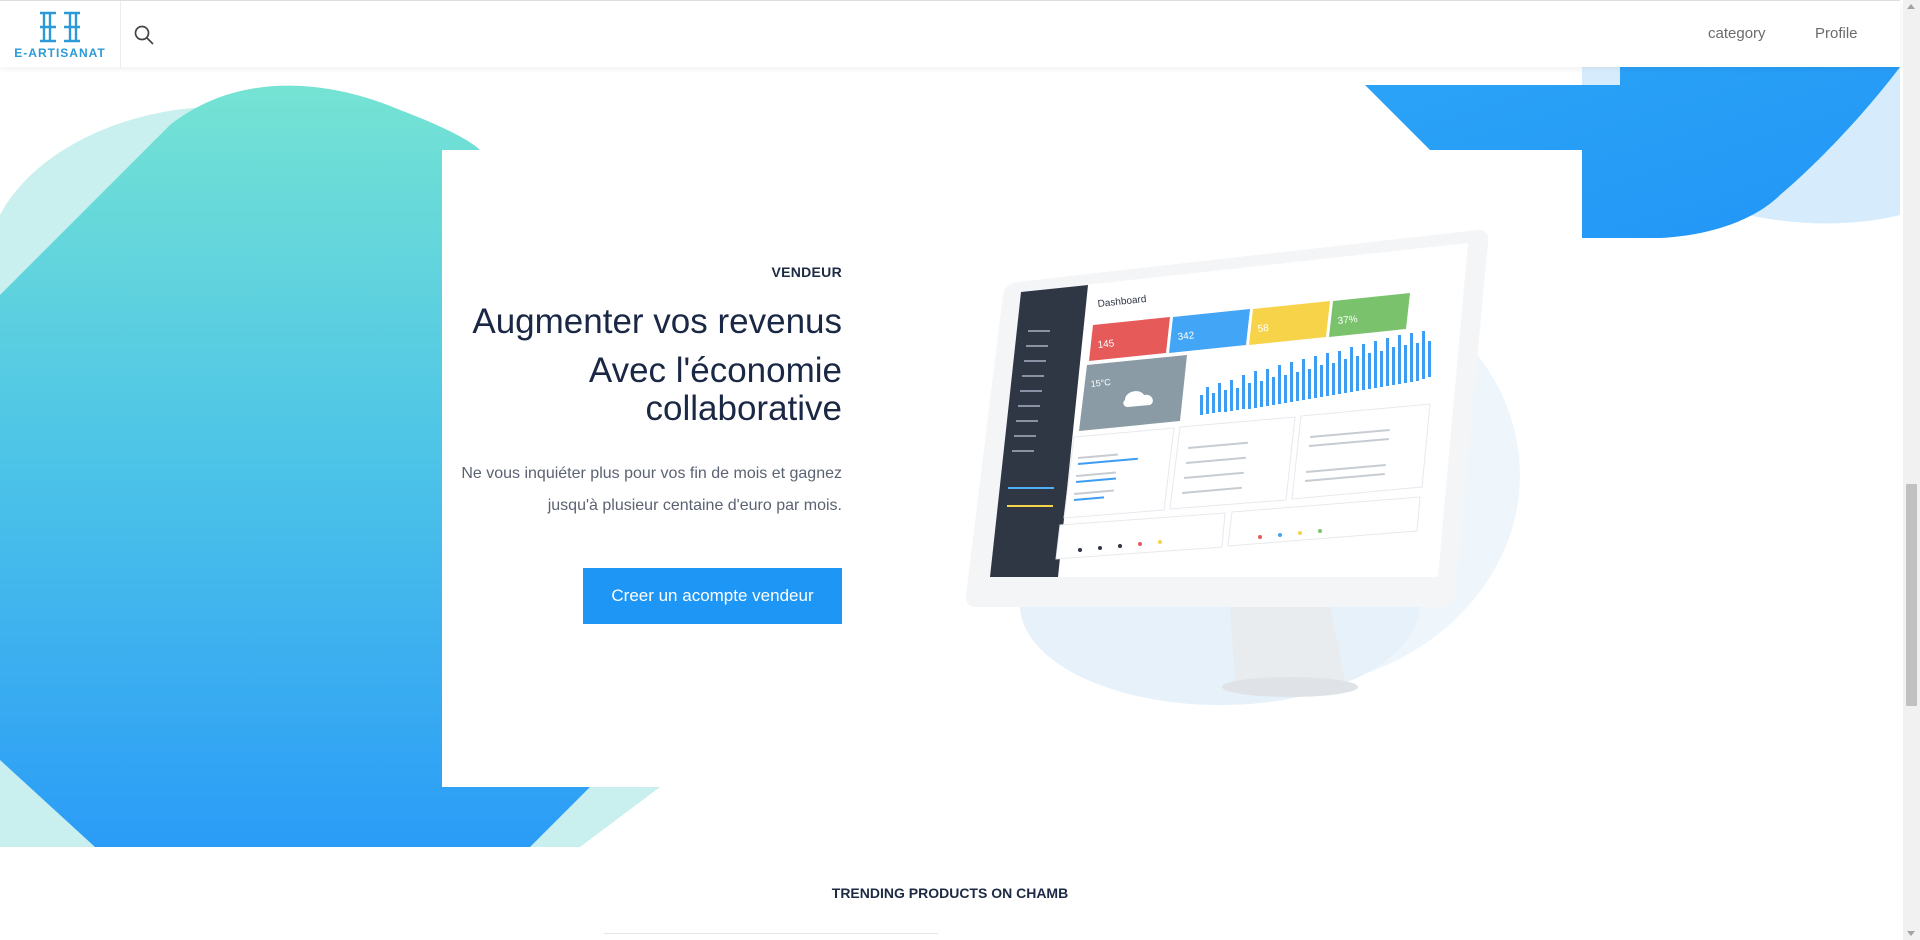  What do you see at coordinates (715, 389) in the screenshot?
I see `hero-title-line2: Avec l'économie collaborative` at bounding box center [715, 389].